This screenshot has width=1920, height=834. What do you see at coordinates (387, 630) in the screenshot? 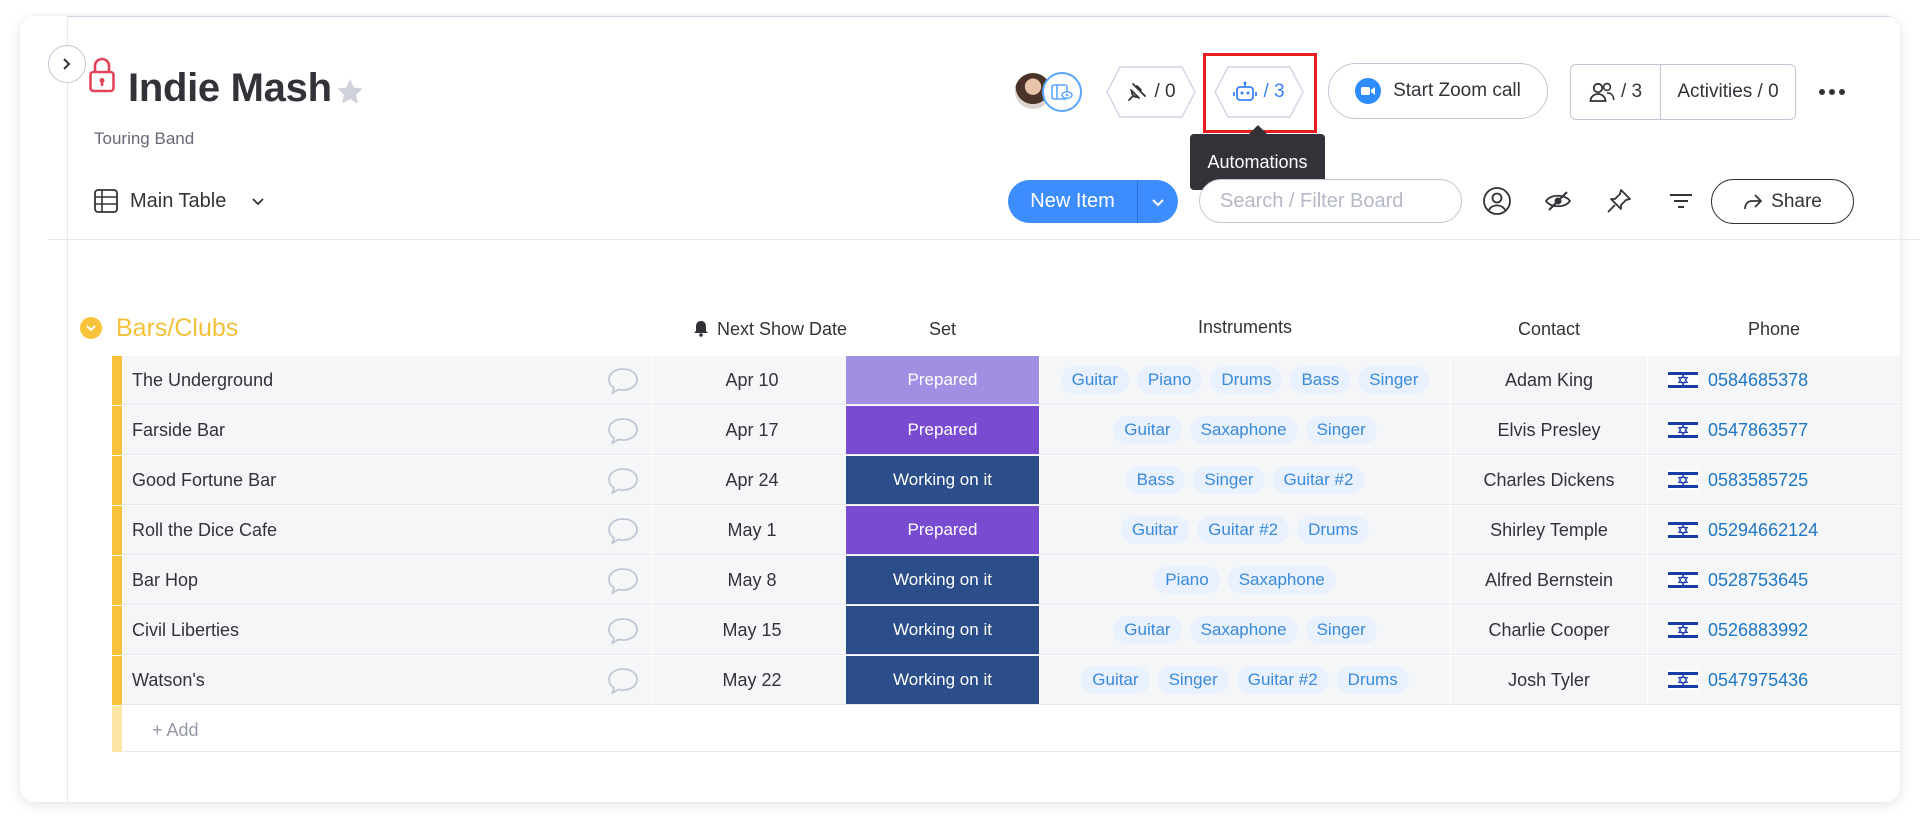
I see `item-name-cell: Civil Liberties` at bounding box center [387, 630].